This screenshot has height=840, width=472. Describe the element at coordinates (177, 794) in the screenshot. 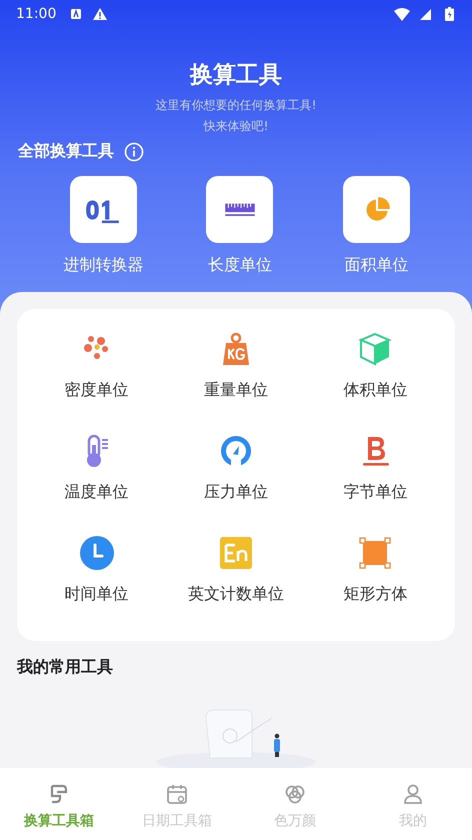

I see `calendar-icon` at that location.